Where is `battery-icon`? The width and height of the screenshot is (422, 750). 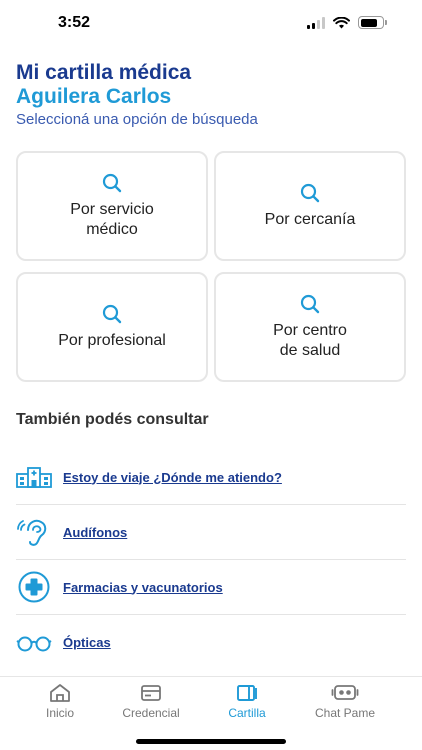
battery-icon is located at coordinates (372, 22).